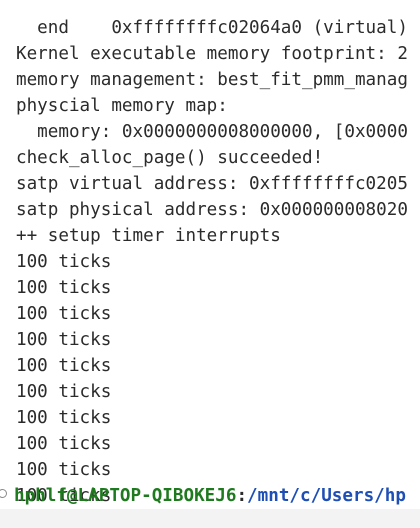 The height and width of the screenshot is (528, 420). I want to click on terminal-output-line: satp physical address: 0x000000008020, so click(212, 210).